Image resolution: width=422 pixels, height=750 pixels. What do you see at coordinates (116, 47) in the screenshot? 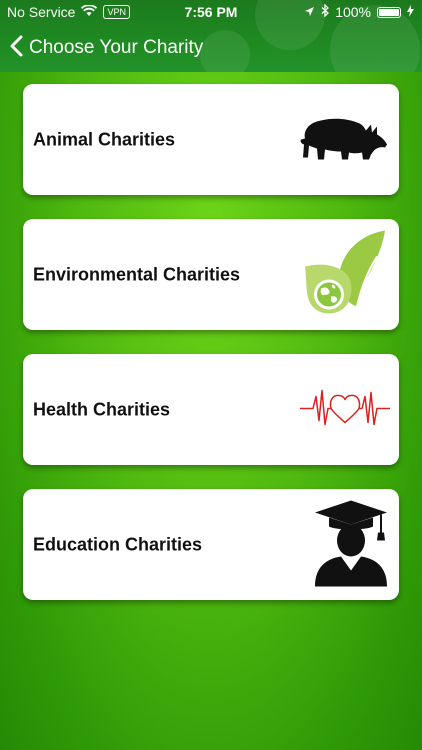
I see `page-title: Choose Your Charity` at bounding box center [116, 47].